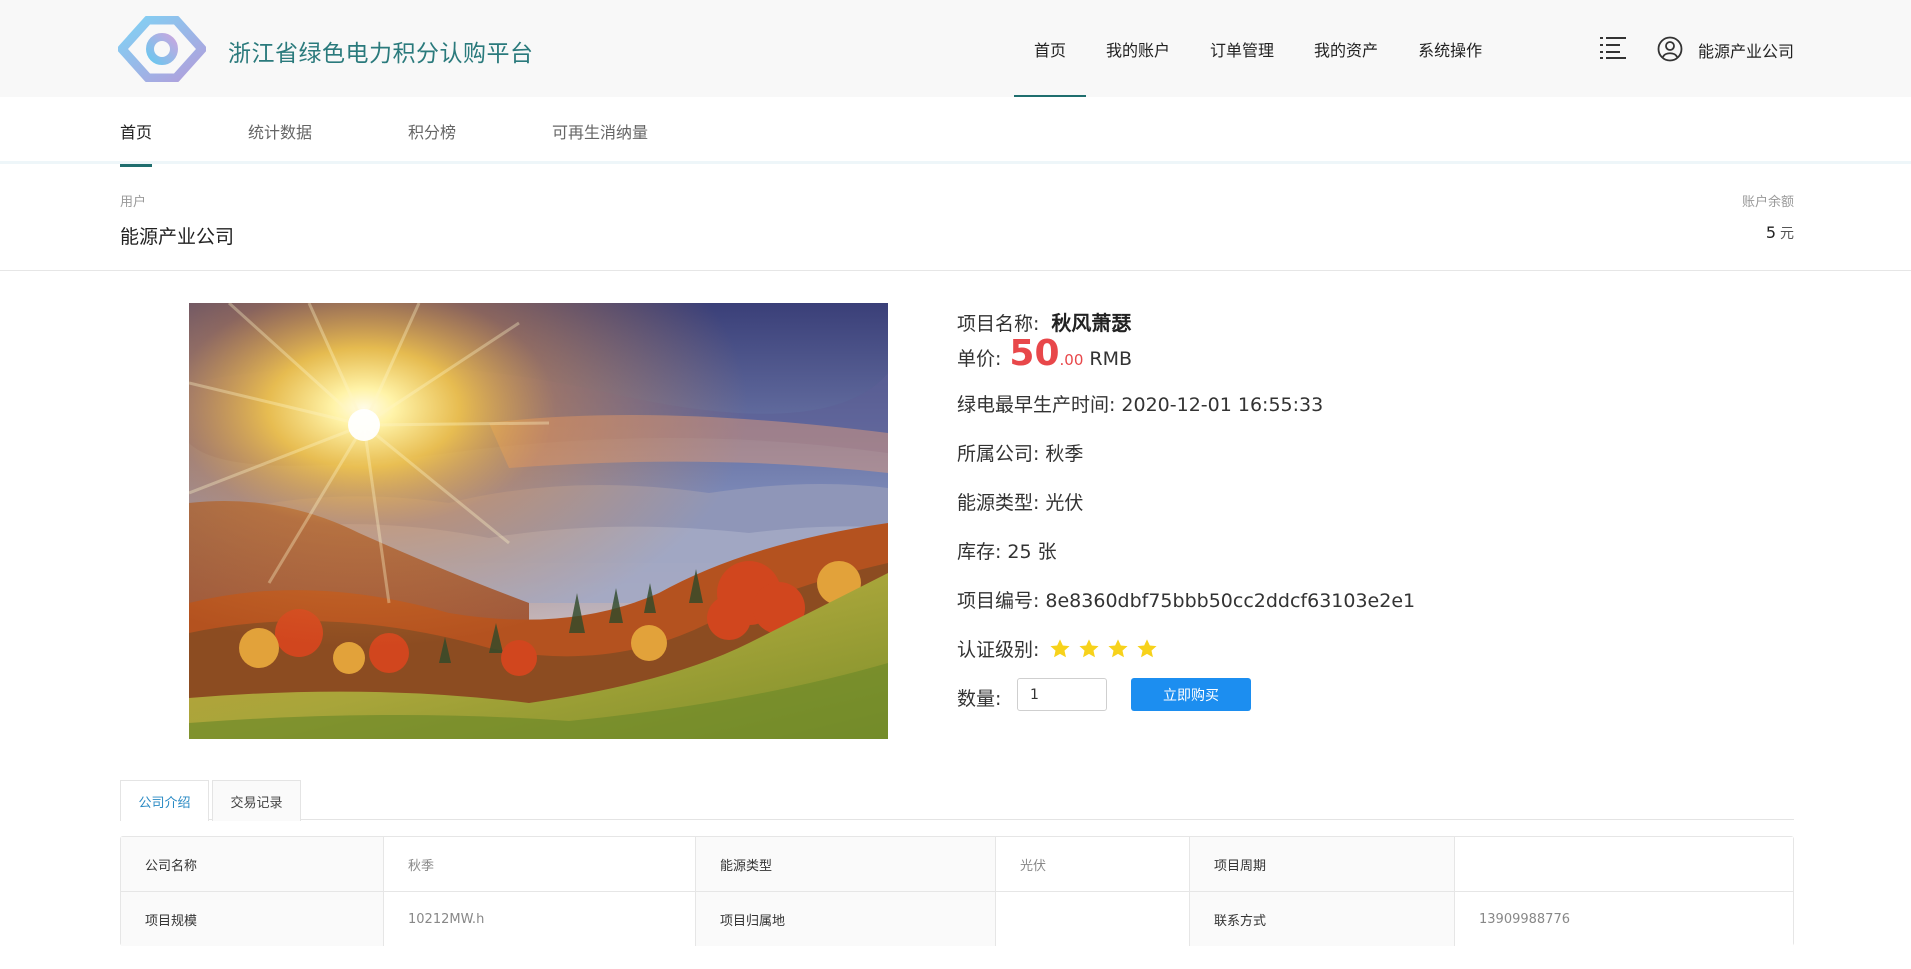 The image size is (1911, 969). Describe the element at coordinates (280, 130) in the screenshot. I see `subtab-statistics: 统计数据` at that location.